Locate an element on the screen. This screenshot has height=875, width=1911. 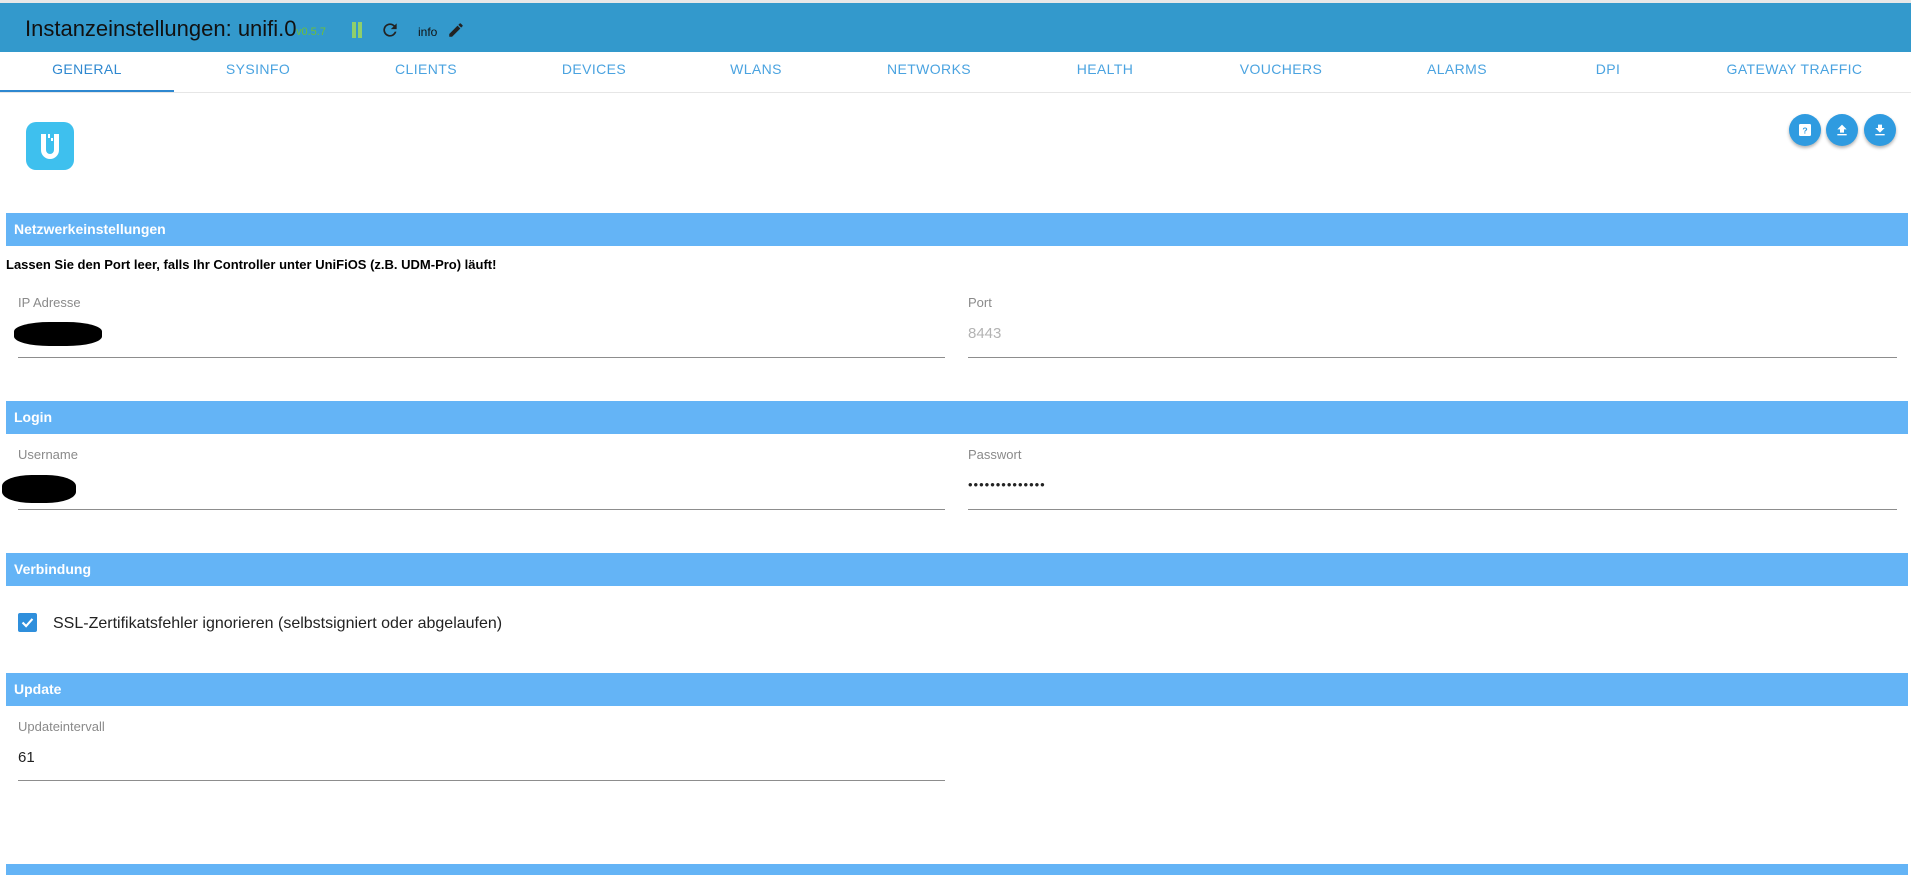
update-interval-label: Updateintervall is located at coordinates (61, 726).